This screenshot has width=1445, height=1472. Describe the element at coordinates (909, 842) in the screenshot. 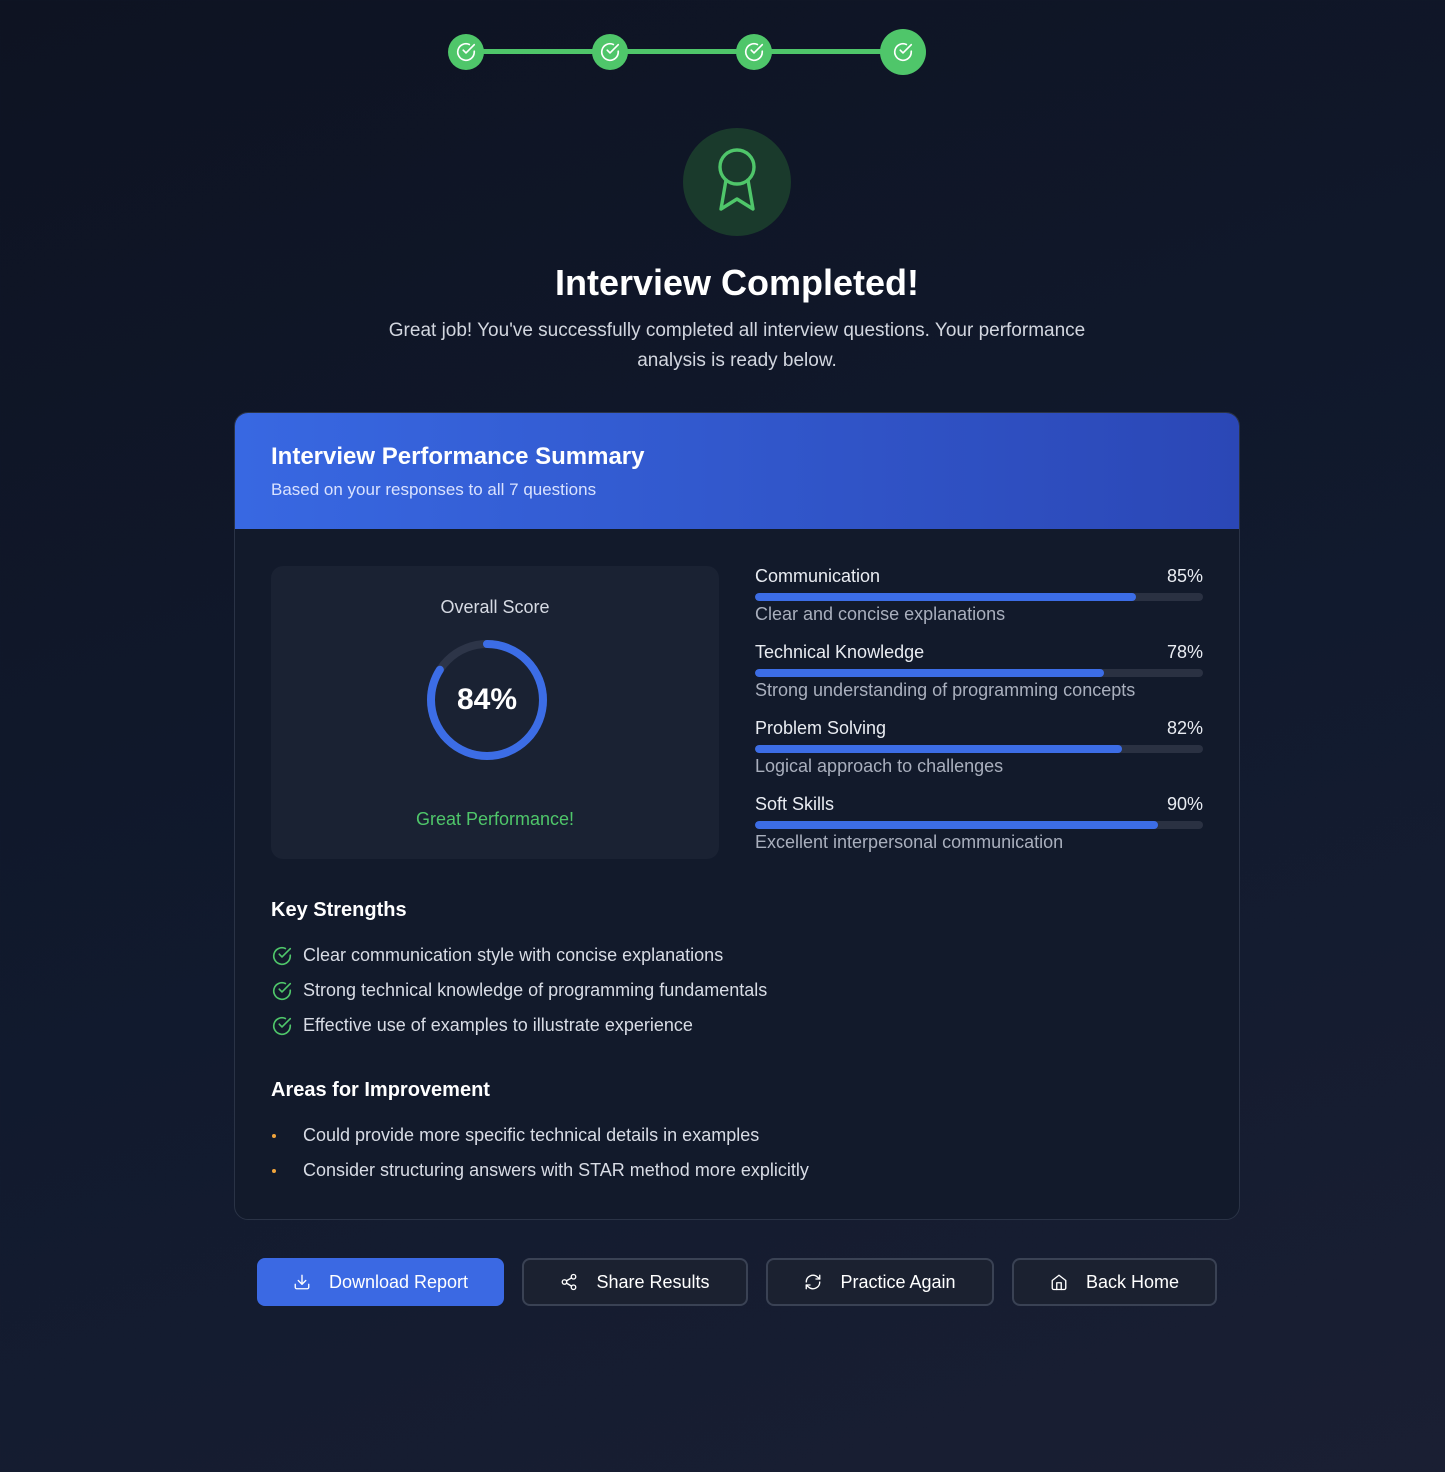

I see `metric-description: Excellent interpersonal communication` at that location.